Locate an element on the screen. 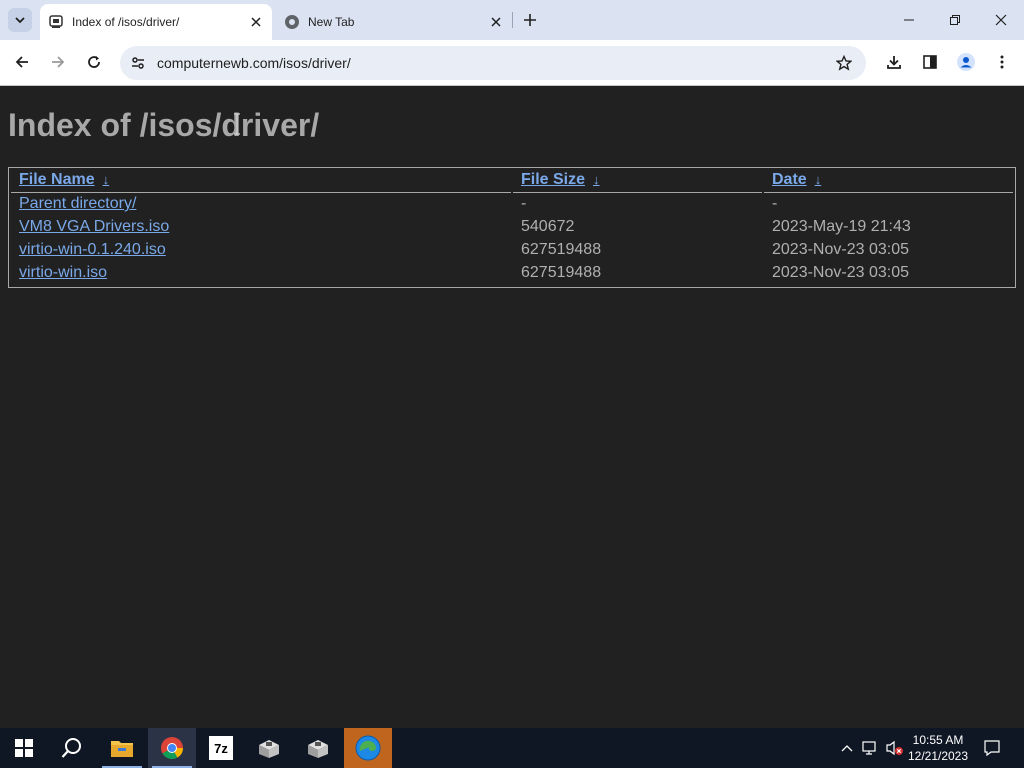 The height and width of the screenshot is (768, 1024). page-title: Index of /isos/driver/ is located at coordinates (164, 125).